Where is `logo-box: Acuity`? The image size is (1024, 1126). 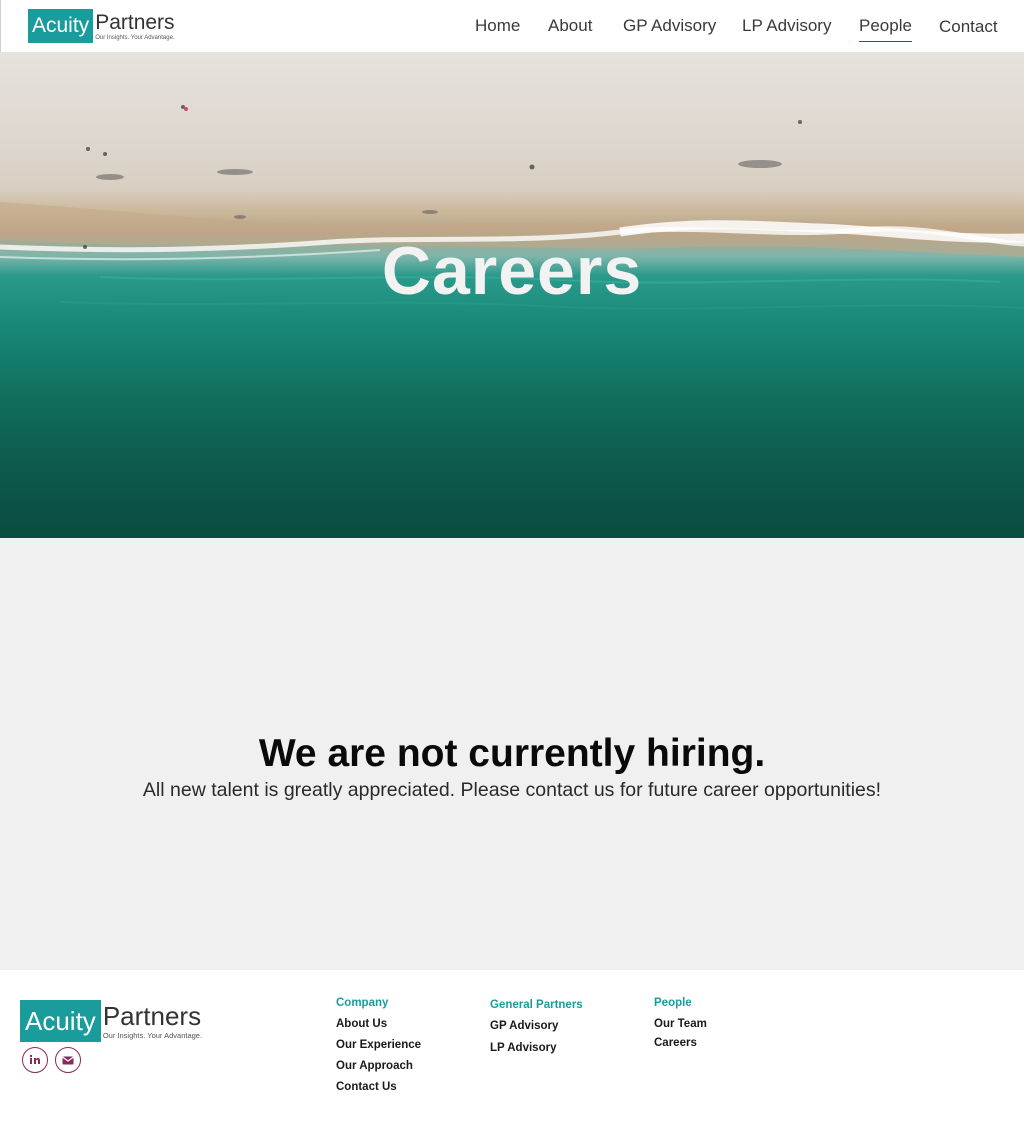 logo-box: Acuity is located at coordinates (60, 1021).